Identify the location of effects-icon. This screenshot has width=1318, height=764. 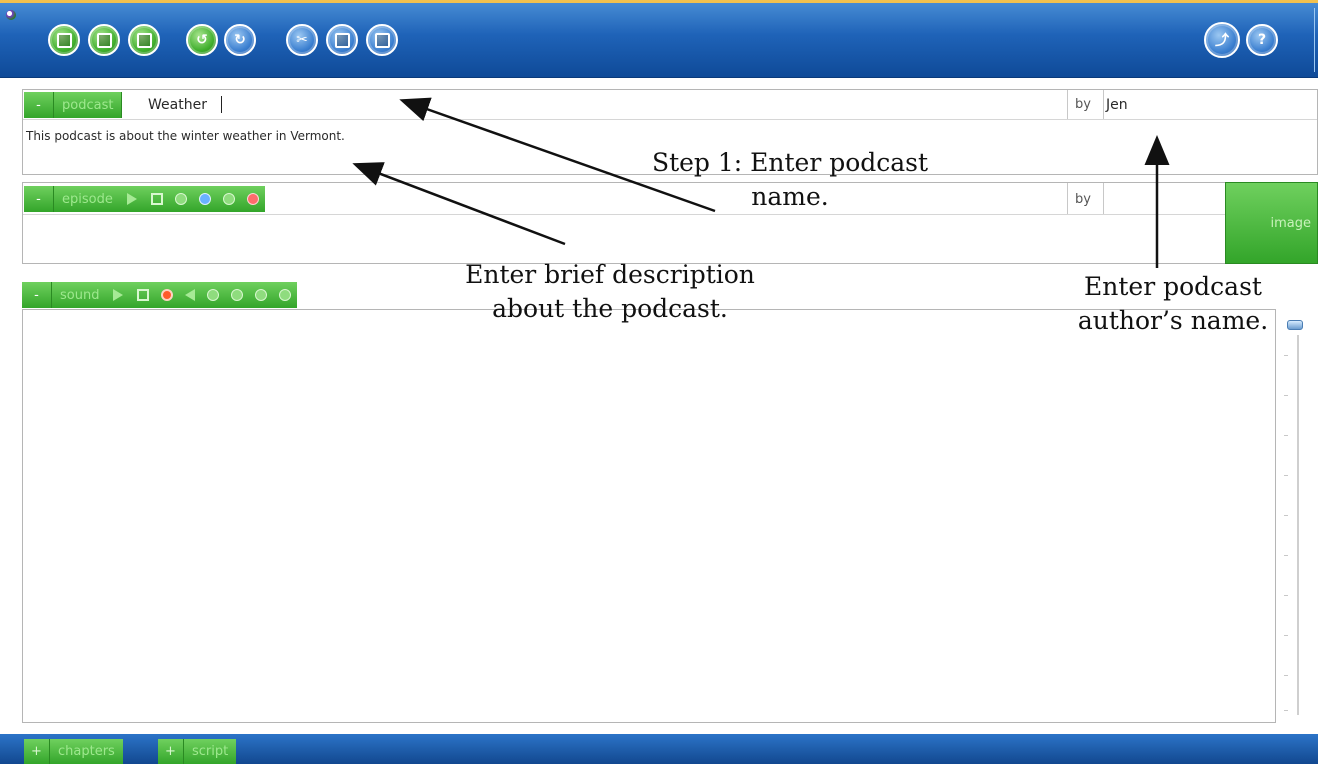
(285, 295).